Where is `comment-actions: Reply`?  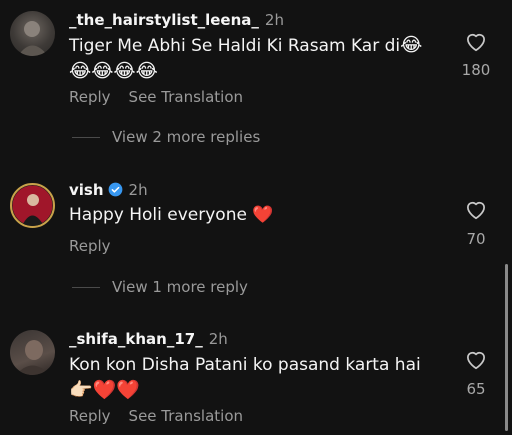
comment-actions: Reply is located at coordinates (99, 246).